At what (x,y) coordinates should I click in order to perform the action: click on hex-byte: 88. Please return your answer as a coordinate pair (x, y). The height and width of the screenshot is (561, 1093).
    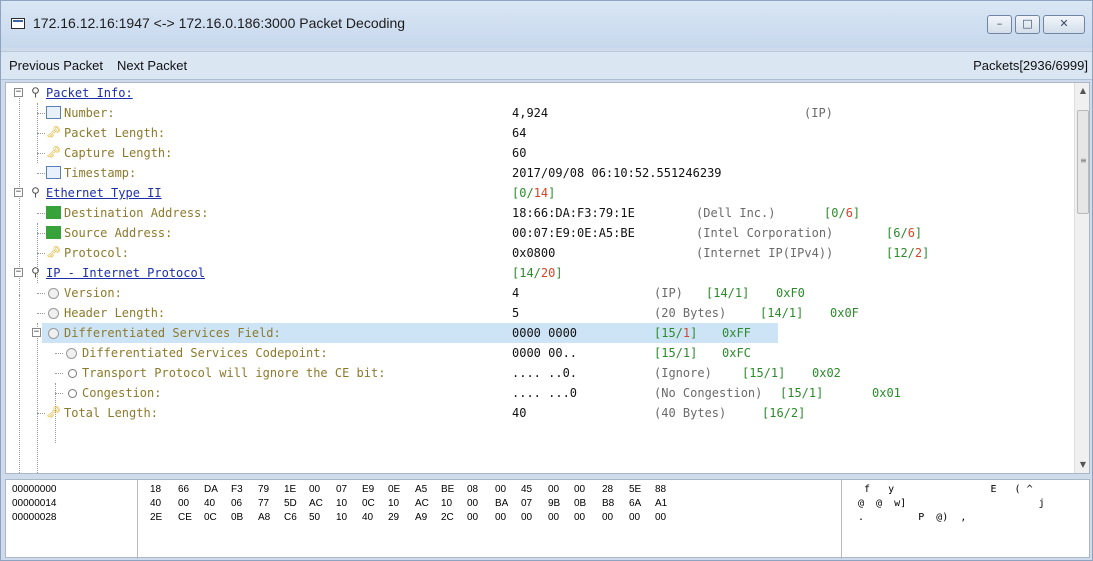
    Looking at the image, I should click on (660, 489).